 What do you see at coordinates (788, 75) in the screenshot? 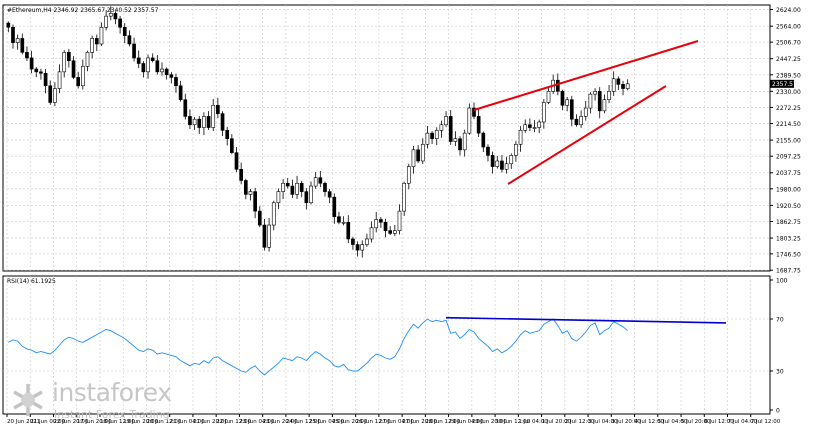
I see `price-tick-label: 2389.50` at bounding box center [788, 75].